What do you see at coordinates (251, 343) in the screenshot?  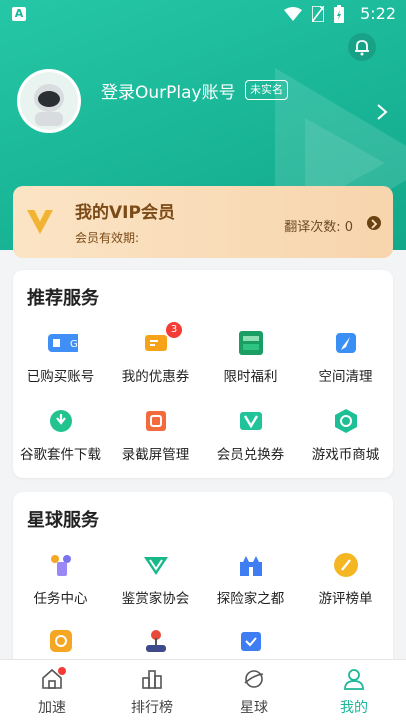 I see `limited-welfare-icon` at bounding box center [251, 343].